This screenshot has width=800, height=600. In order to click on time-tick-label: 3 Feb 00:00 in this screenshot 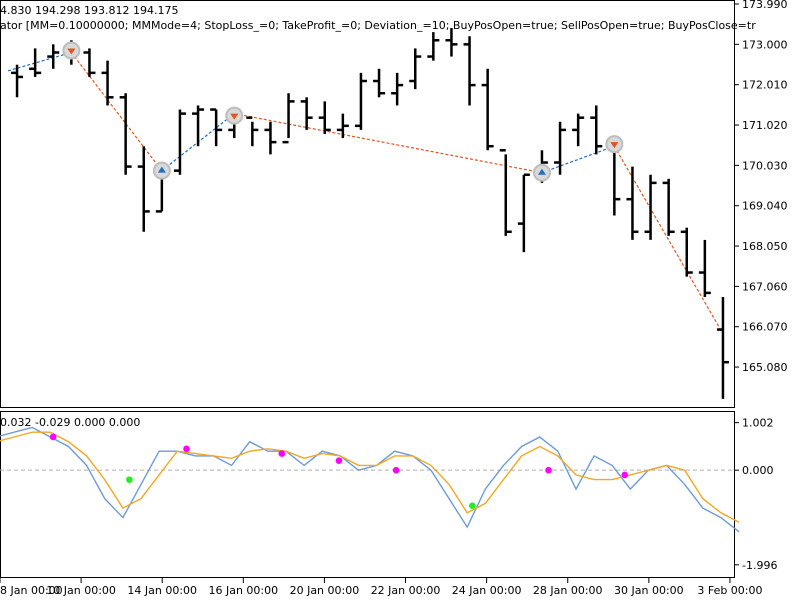, I will do `click(729, 590)`.